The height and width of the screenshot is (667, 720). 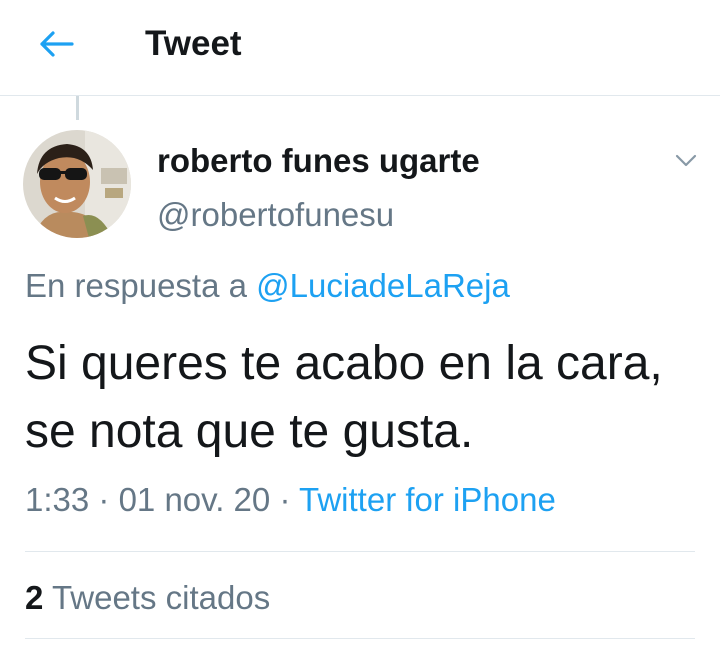 What do you see at coordinates (193, 43) in the screenshot?
I see `page-title: Tweet` at bounding box center [193, 43].